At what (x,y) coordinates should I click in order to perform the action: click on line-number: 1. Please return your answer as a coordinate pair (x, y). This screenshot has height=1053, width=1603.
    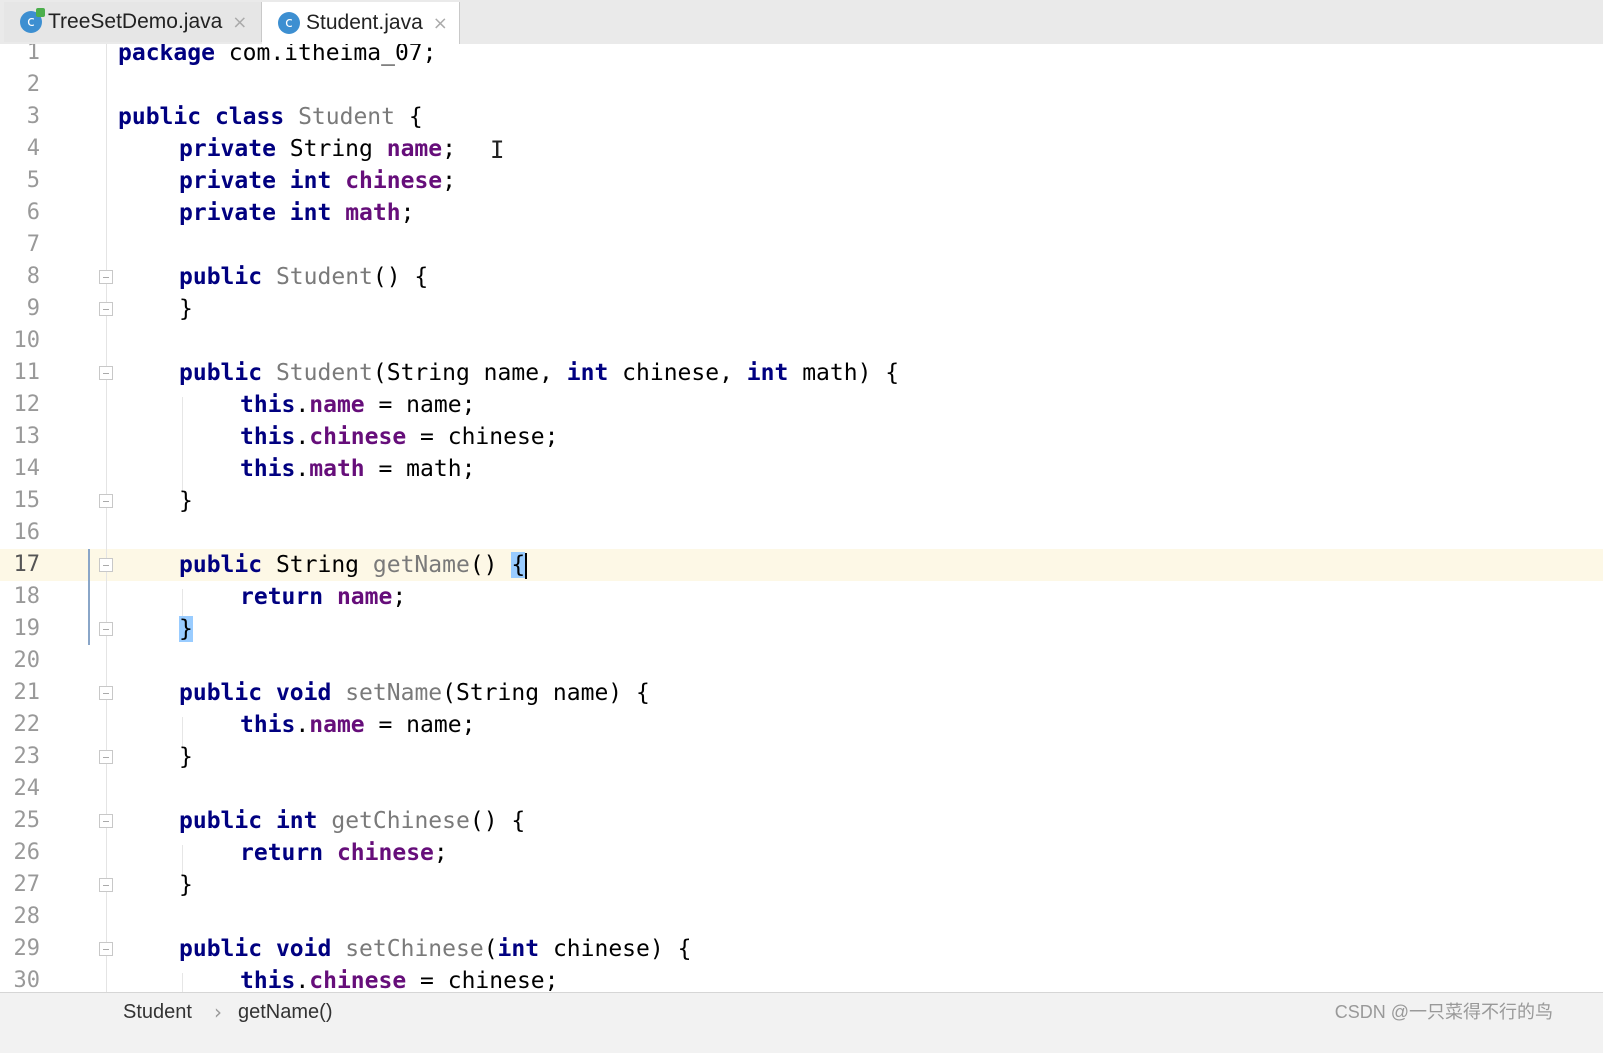
    Looking at the image, I should click on (33, 54).